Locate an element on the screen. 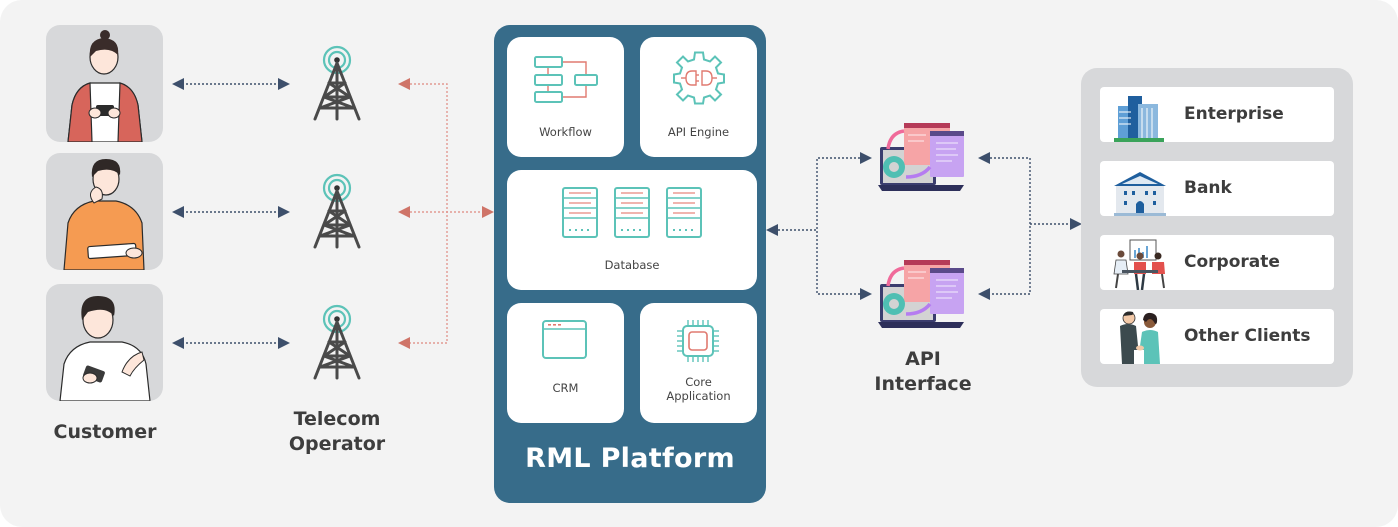 This screenshot has width=1398, height=527. client-label: Enterprise is located at coordinates (1234, 114).